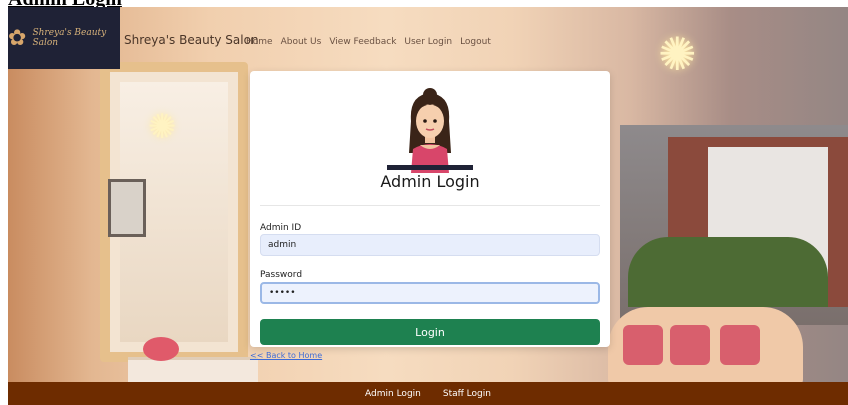 Image resolution: width=848 pixels, height=405 pixels. Describe the element at coordinates (393, 394) in the screenshot. I see `footer-admin-login: Admin Login` at that location.